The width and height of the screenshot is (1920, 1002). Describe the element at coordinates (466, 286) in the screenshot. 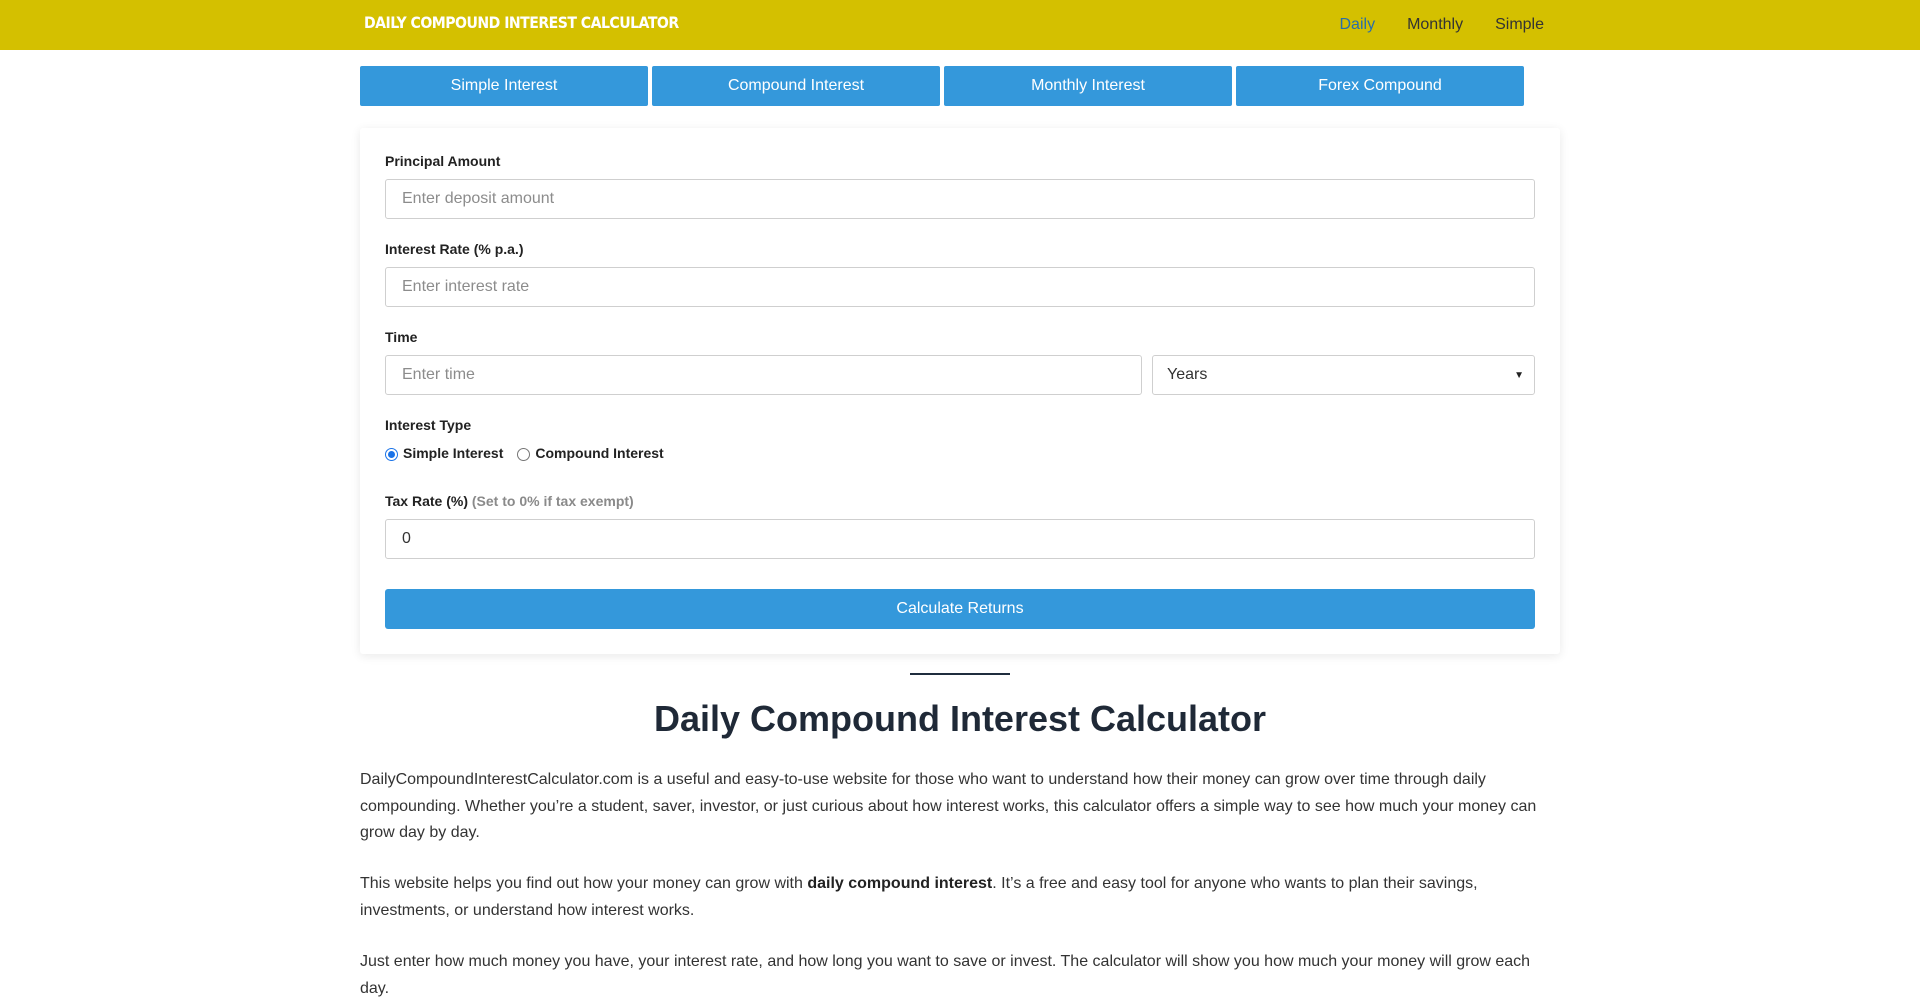

I see `interest-rate-placeholder: Enter interest rate` at that location.